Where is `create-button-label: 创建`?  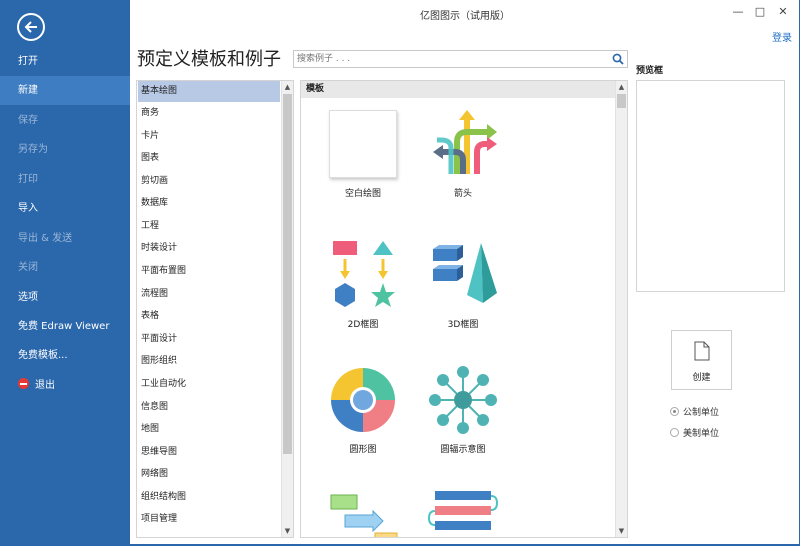
create-button-label: 创建 is located at coordinates (701, 378).